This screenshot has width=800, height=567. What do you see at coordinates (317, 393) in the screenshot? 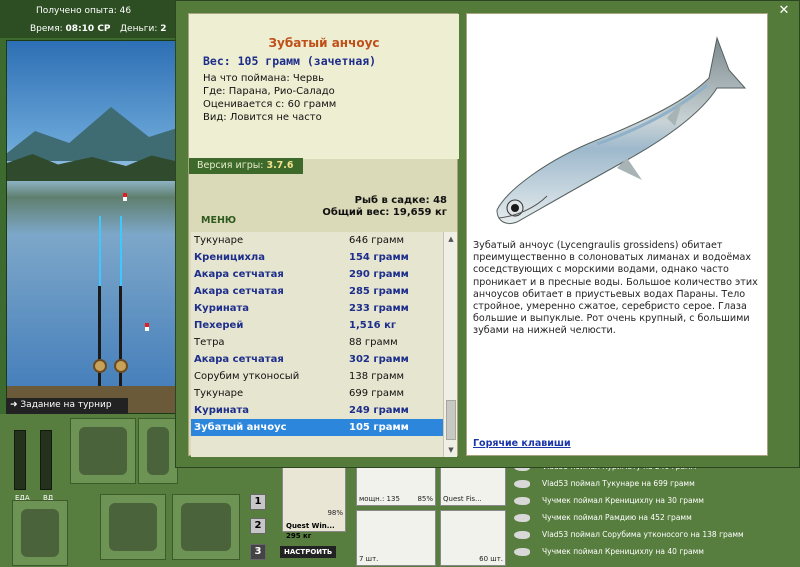
I see `catch-row: Тукунаре 699 грамм` at bounding box center [317, 393].